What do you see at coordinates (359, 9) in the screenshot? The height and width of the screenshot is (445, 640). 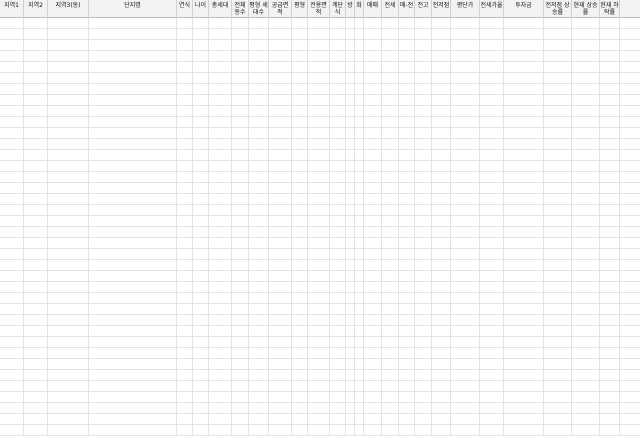 I see `column-header: 화` at bounding box center [359, 9].